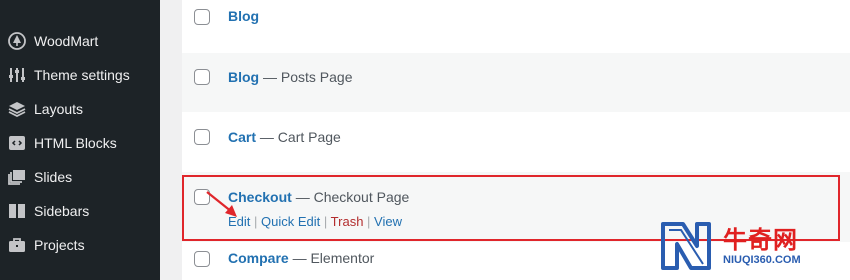 This screenshot has height=280, width=850. Describe the element at coordinates (516, 26) in the screenshot. I see `table-row: Blog` at that location.